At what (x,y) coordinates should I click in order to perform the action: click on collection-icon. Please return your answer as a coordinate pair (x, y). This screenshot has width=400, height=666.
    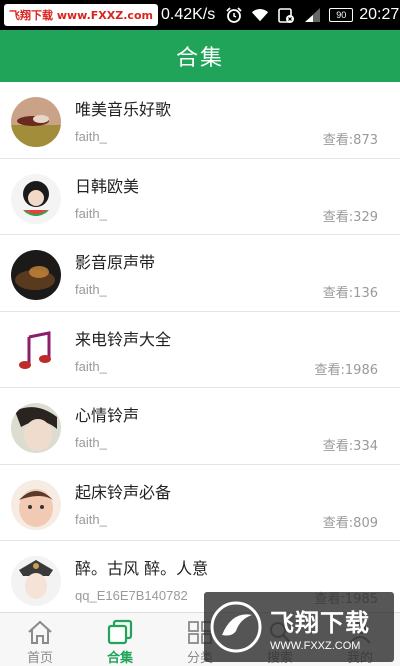
    Looking at the image, I should click on (120, 632).